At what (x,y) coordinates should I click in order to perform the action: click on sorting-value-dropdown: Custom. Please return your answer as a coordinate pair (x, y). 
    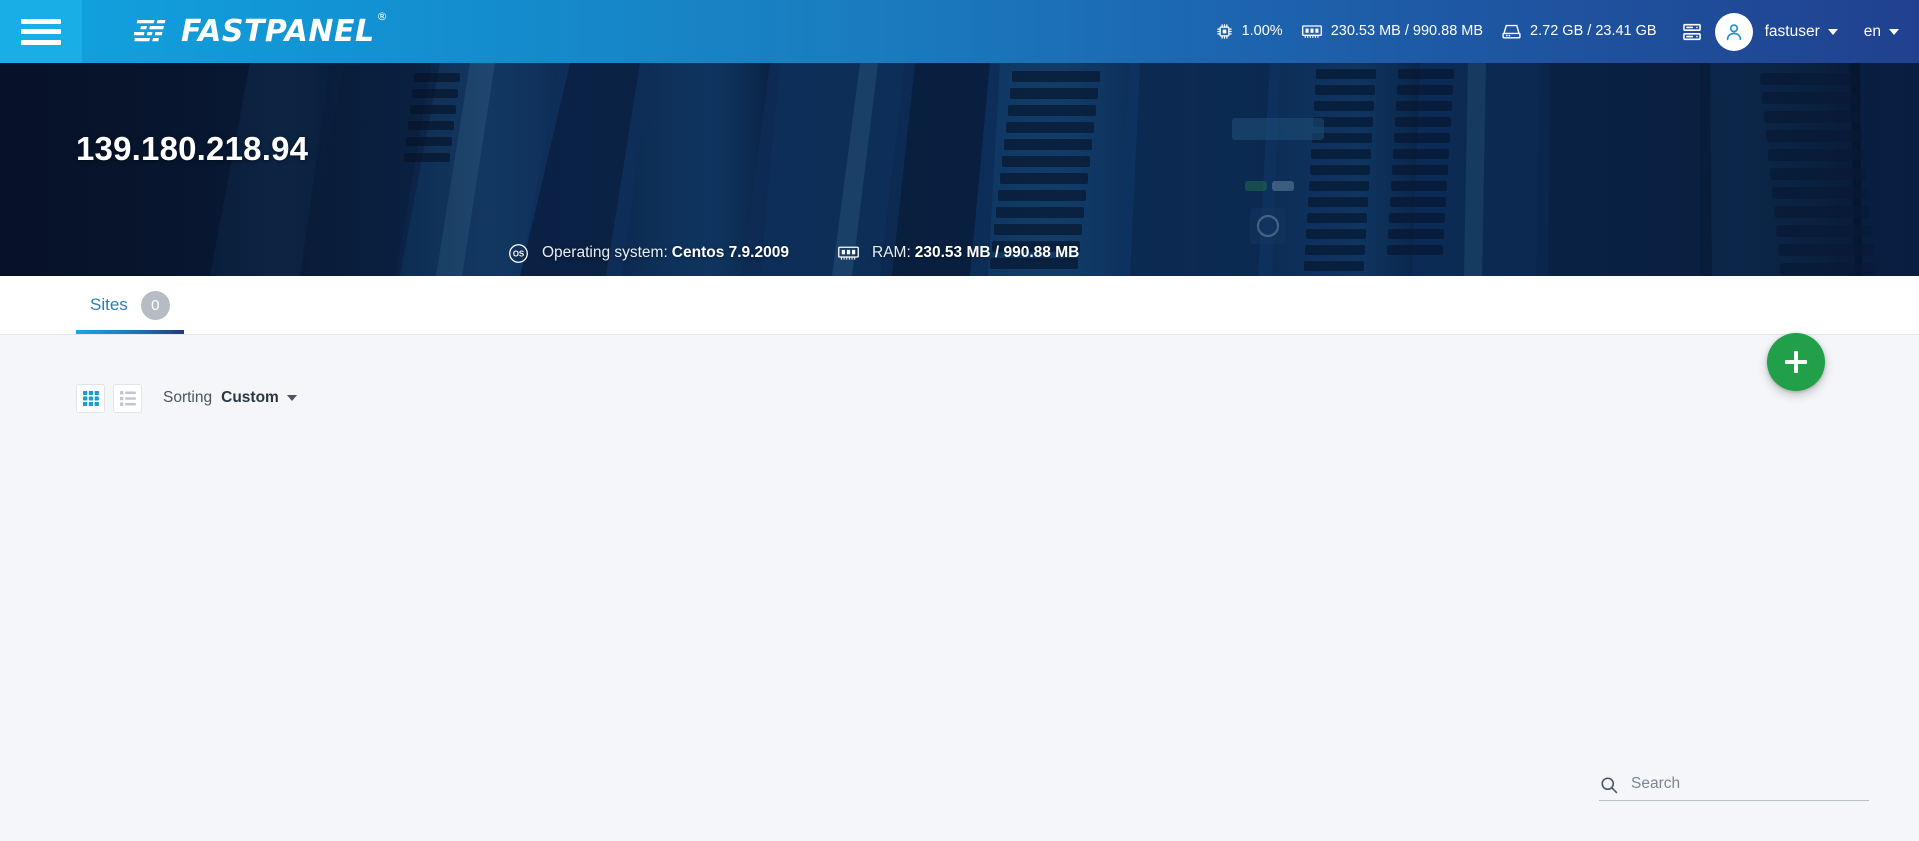
    Looking at the image, I should click on (250, 398).